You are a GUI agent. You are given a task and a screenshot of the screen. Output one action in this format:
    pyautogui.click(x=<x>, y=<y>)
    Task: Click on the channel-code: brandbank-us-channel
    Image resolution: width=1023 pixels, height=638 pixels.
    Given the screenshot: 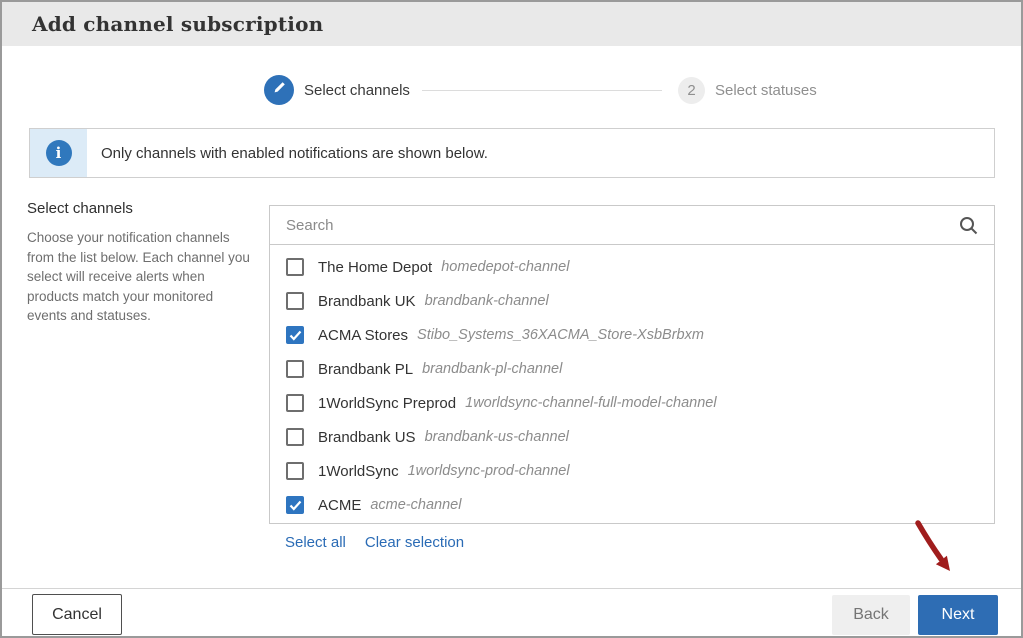 What is the action you would take?
    pyautogui.click(x=496, y=437)
    